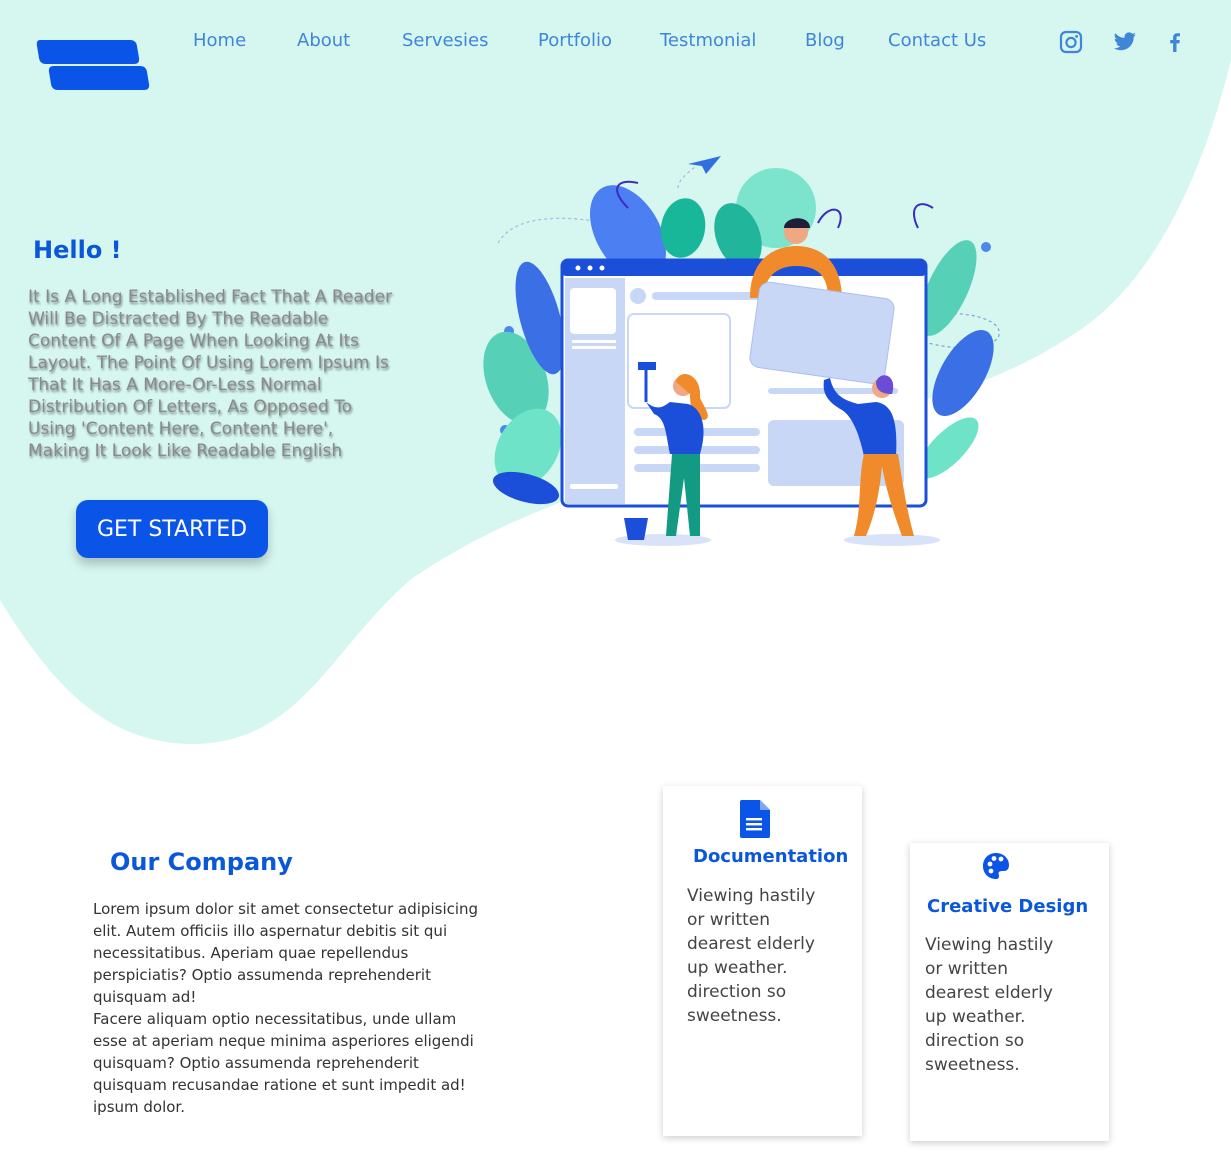  What do you see at coordinates (1175, 42) in the screenshot?
I see `facebook-icon` at bounding box center [1175, 42].